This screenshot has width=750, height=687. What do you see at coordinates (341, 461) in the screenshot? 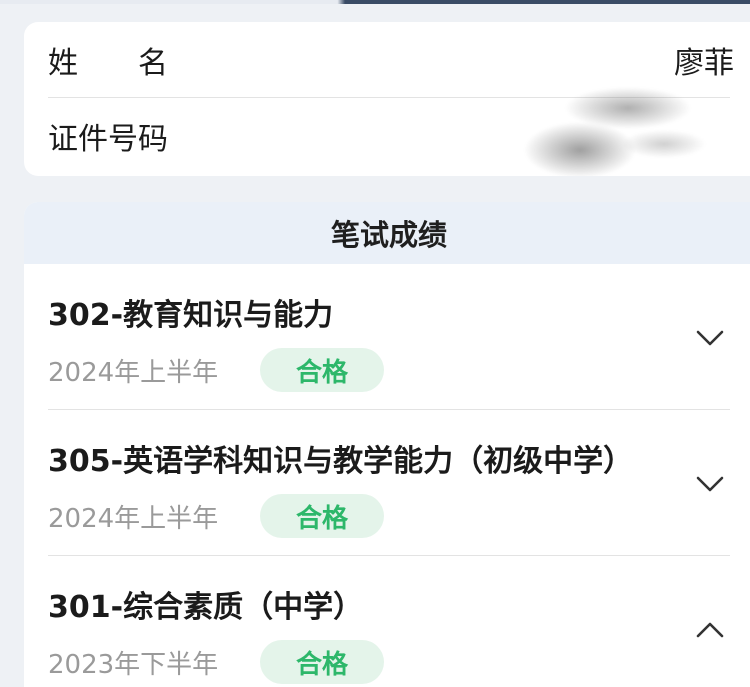
I see `subject-name: 305-英语学科知识与教学能力（初级中学）` at bounding box center [341, 461].